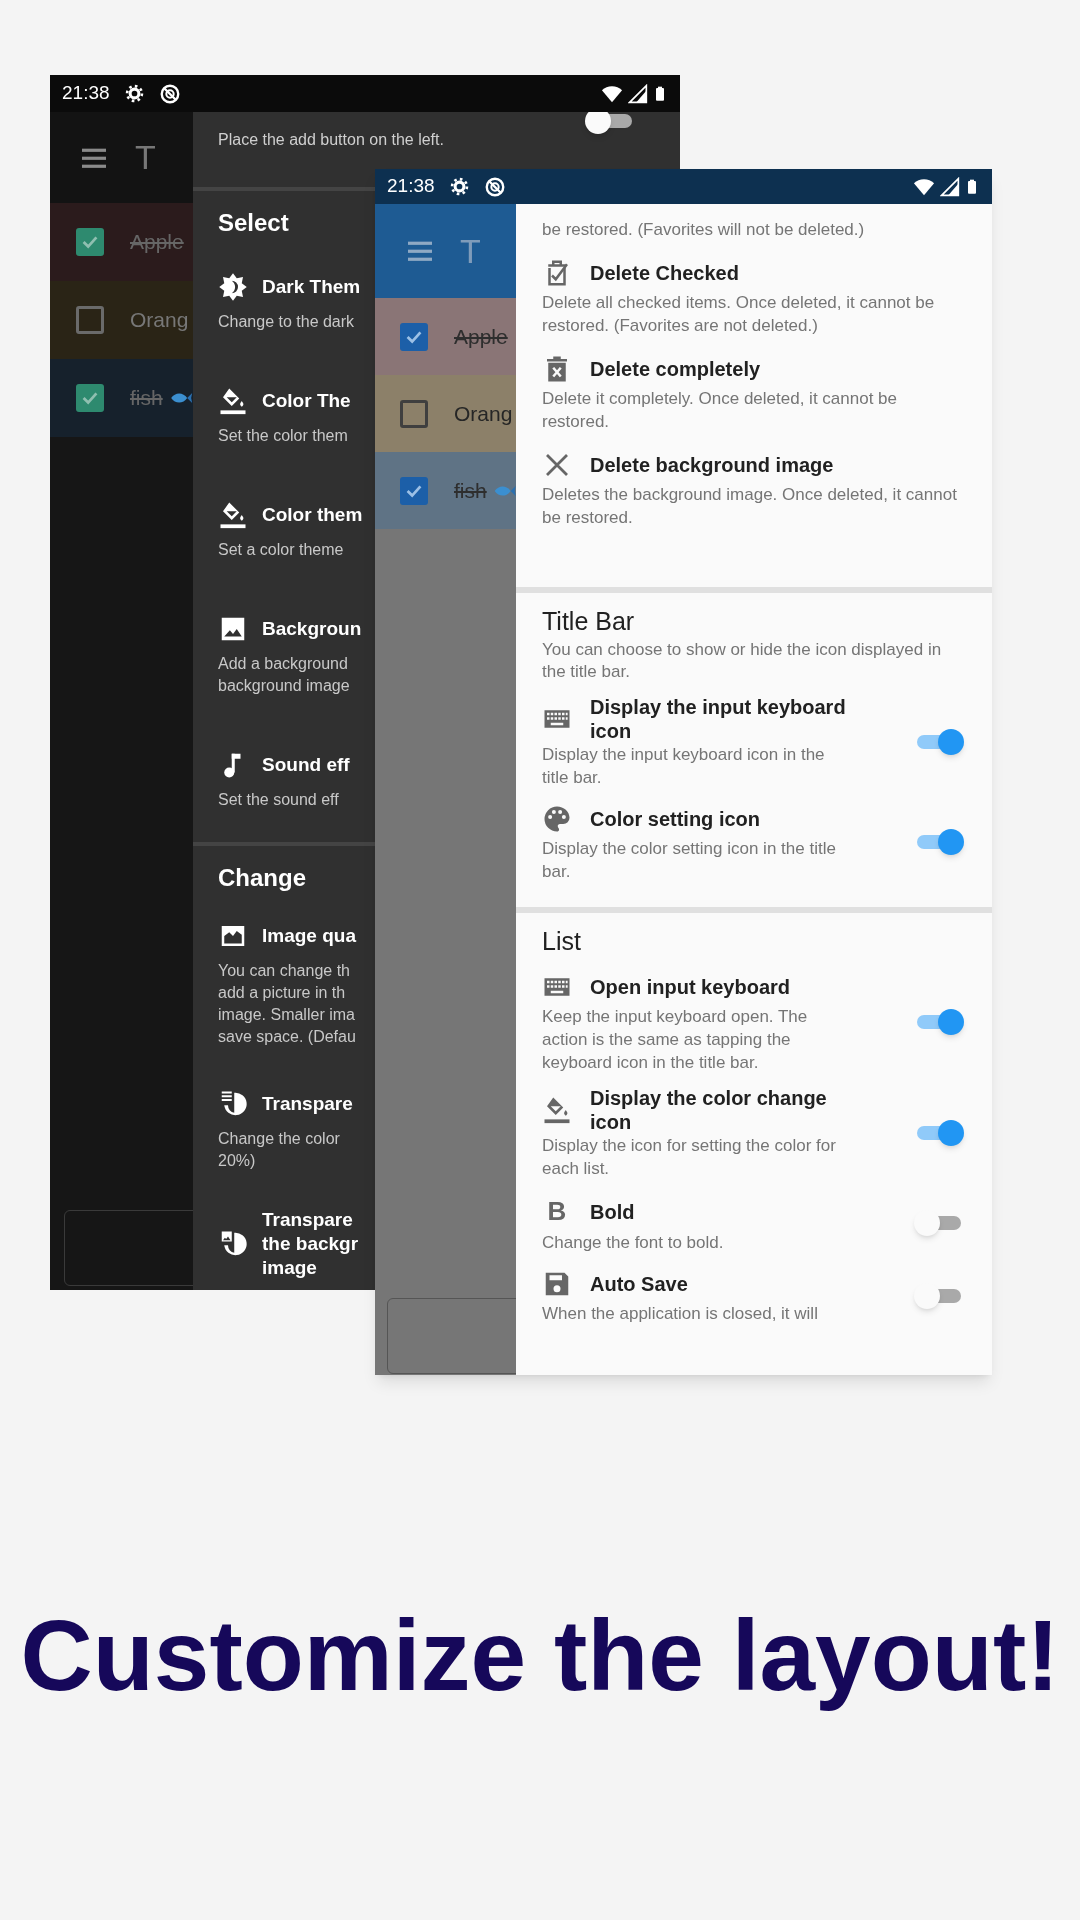 The image size is (1080, 1920). What do you see at coordinates (283, 436) in the screenshot?
I see `setting-description: Set the color them` at bounding box center [283, 436].